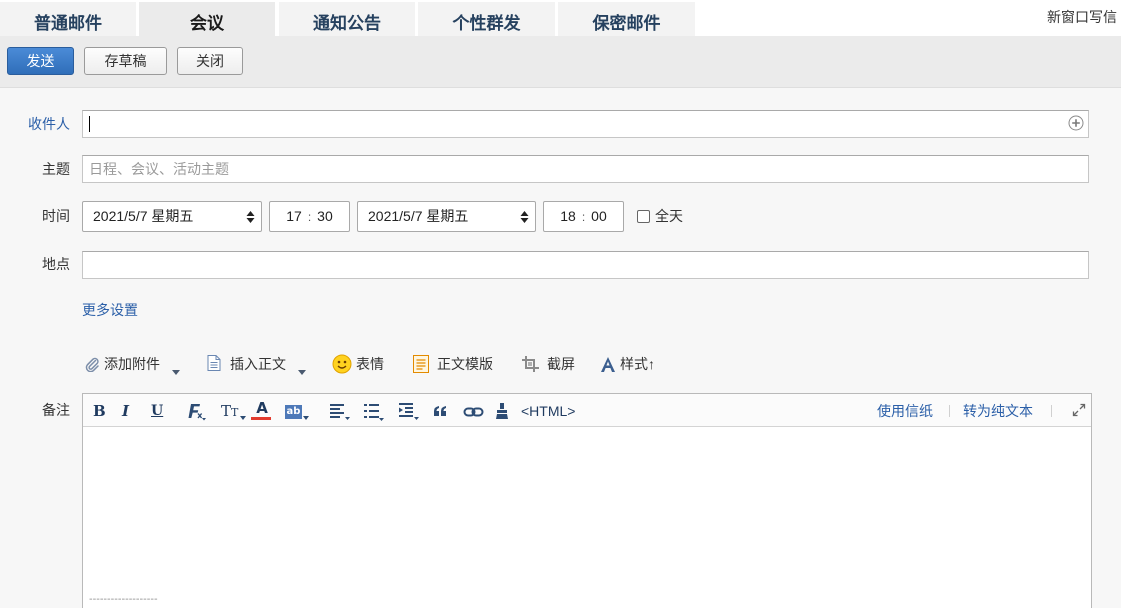 Image resolution: width=1121 pixels, height=608 pixels. Describe the element at coordinates (99, 411) in the screenshot. I see `bold-icon: B` at that location.